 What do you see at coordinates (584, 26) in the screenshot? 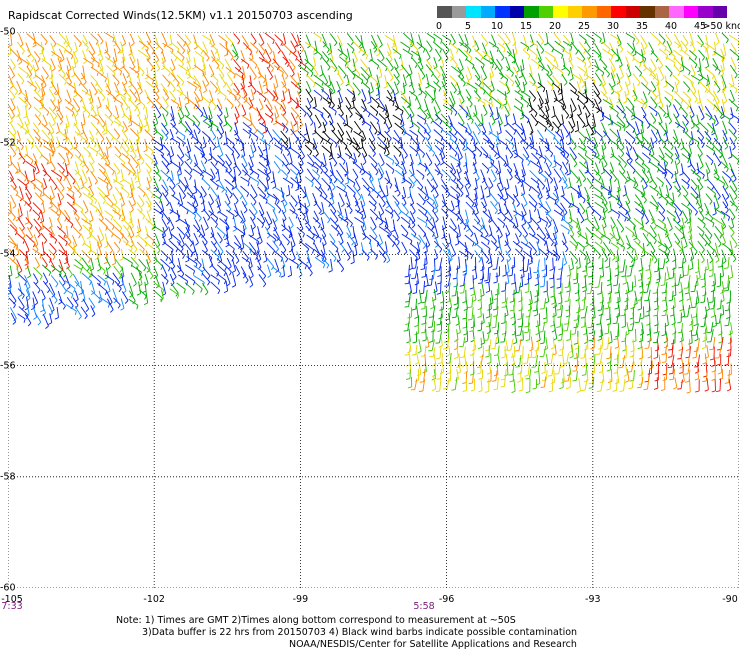
I see `legend-label: 25` at bounding box center [584, 26].